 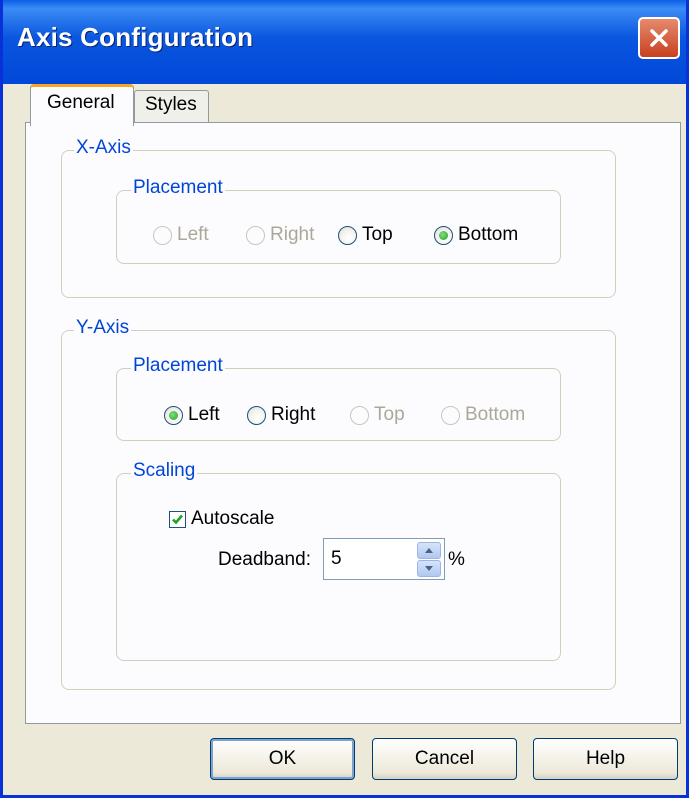 I want to click on y-axis-bottom-radio: Bottom, so click(x=483, y=415).